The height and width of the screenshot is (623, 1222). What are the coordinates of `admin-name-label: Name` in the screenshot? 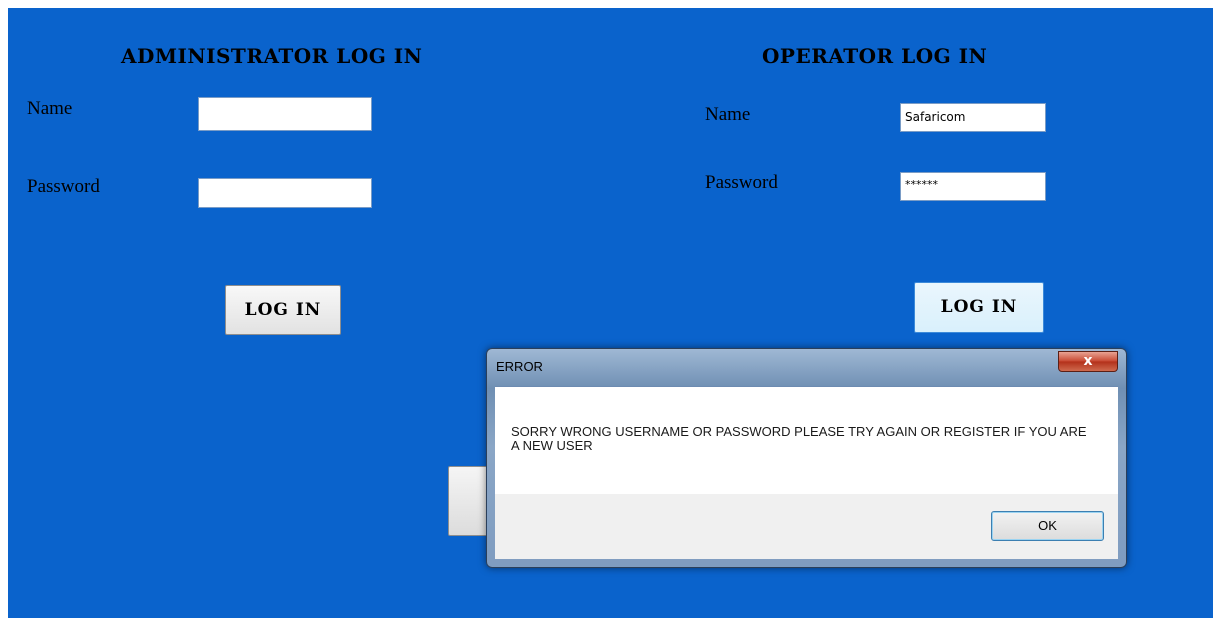 It's located at (50, 108).